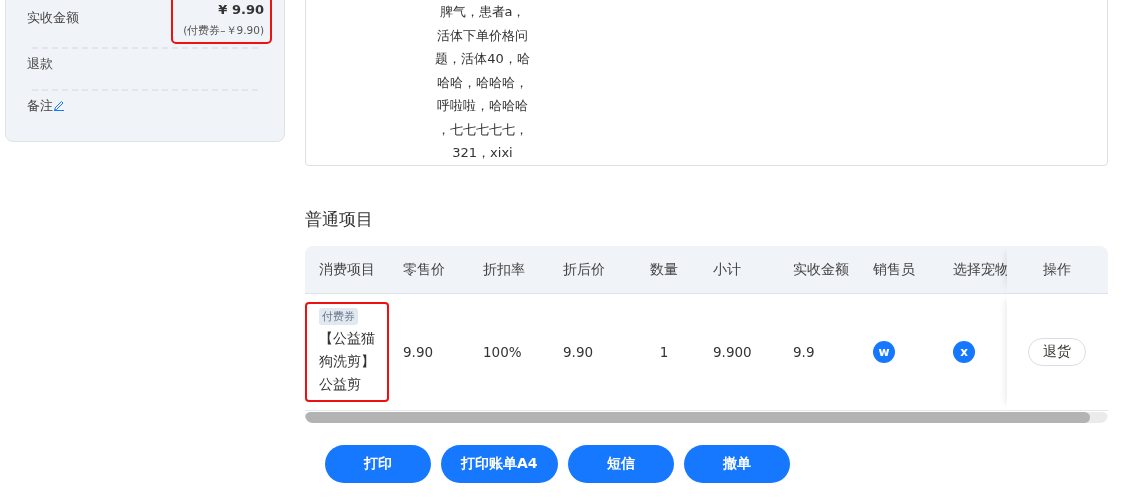 This screenshot has height=499, width=1138. Describe the element at coordinates (727, 269) in the screenshot. I see `column-header: 小计` at that location.